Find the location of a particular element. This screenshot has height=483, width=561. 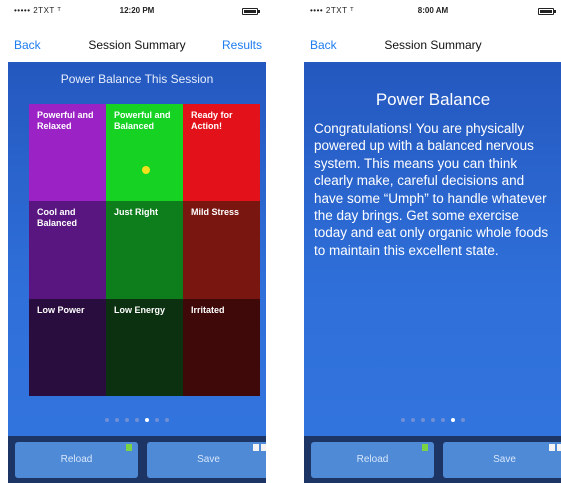

grid-cell-label: Ready for Action! is located at coordinates (212, 120).